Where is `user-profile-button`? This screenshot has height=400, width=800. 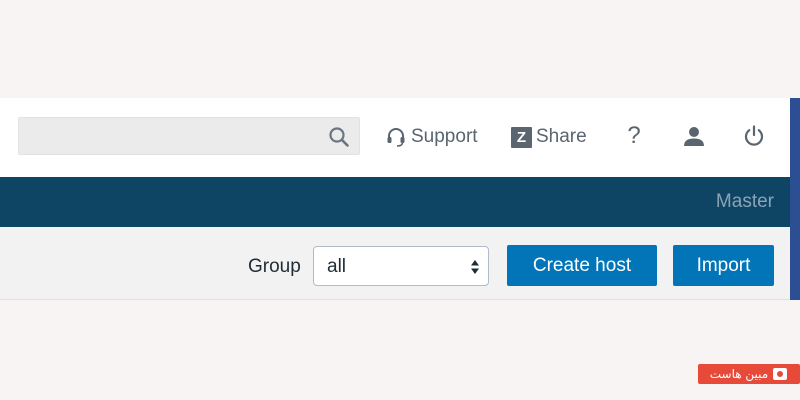
user-profile-button is located at coordinates (694, 136).